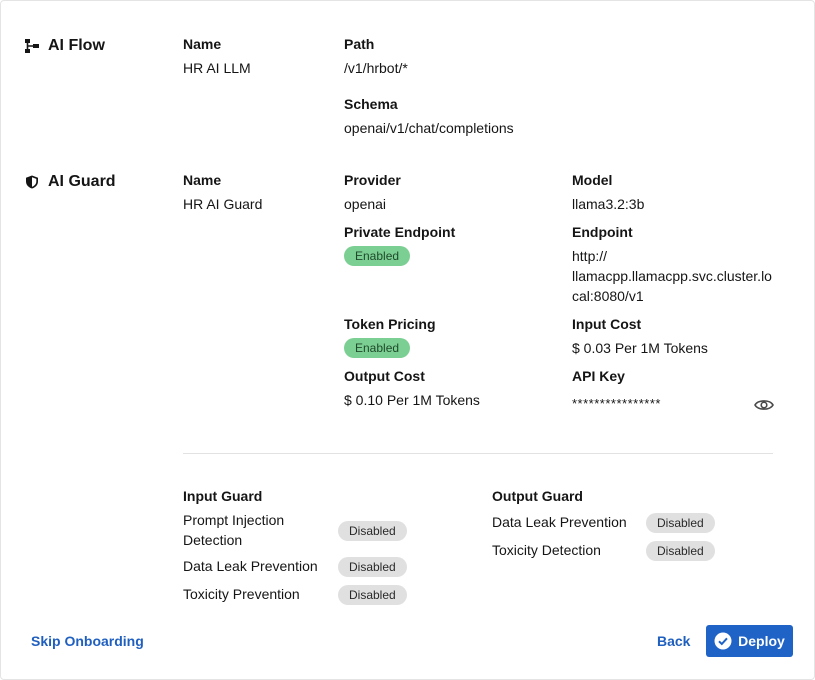  I want to click on ai-guard-name-value: HR AI Guard, so click(223, 204).